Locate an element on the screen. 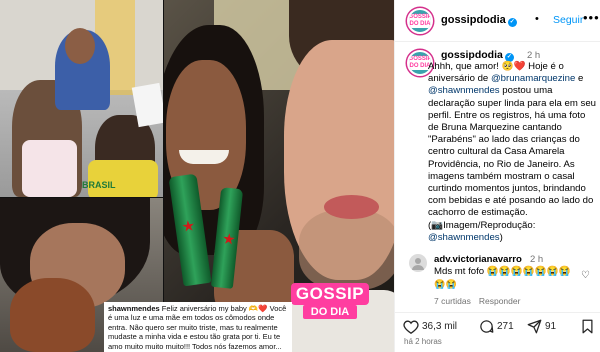  comment-count: 271 is located at coordinates (505, 326).